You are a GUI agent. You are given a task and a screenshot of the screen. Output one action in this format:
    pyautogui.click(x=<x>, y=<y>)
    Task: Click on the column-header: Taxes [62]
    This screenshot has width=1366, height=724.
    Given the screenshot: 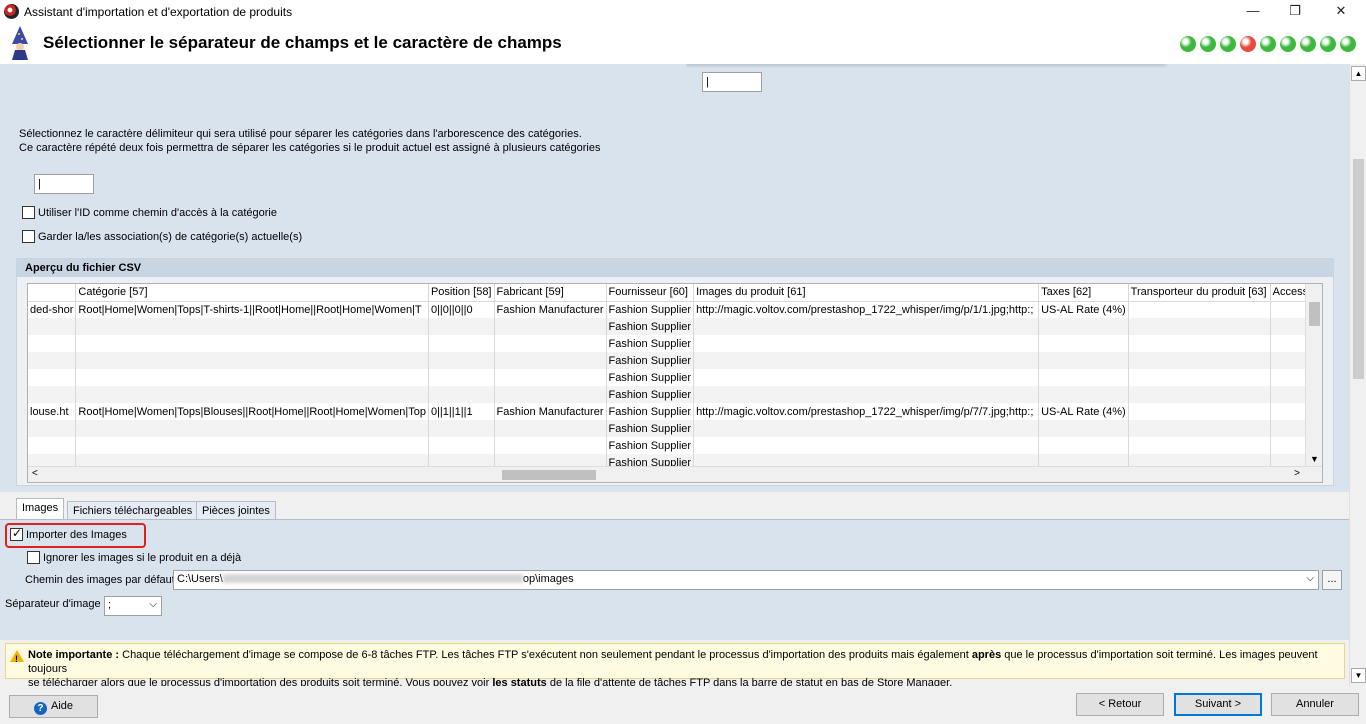 What is the action you would take?
    pyautogui.click(x=1083, y=293)
    